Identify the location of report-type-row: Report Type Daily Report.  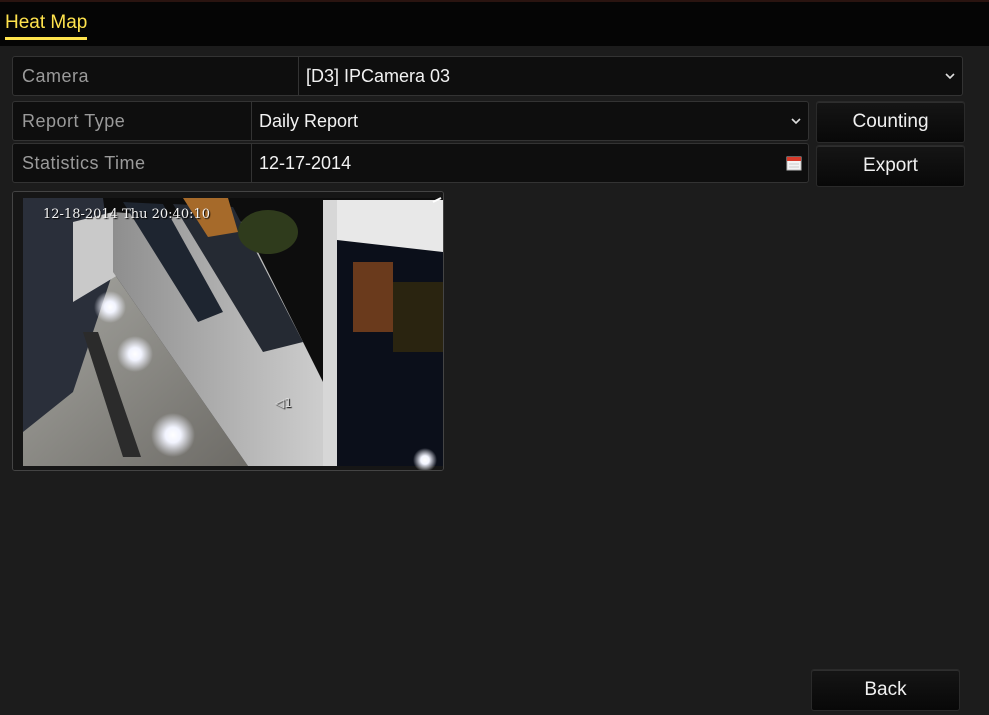
(410, 121).